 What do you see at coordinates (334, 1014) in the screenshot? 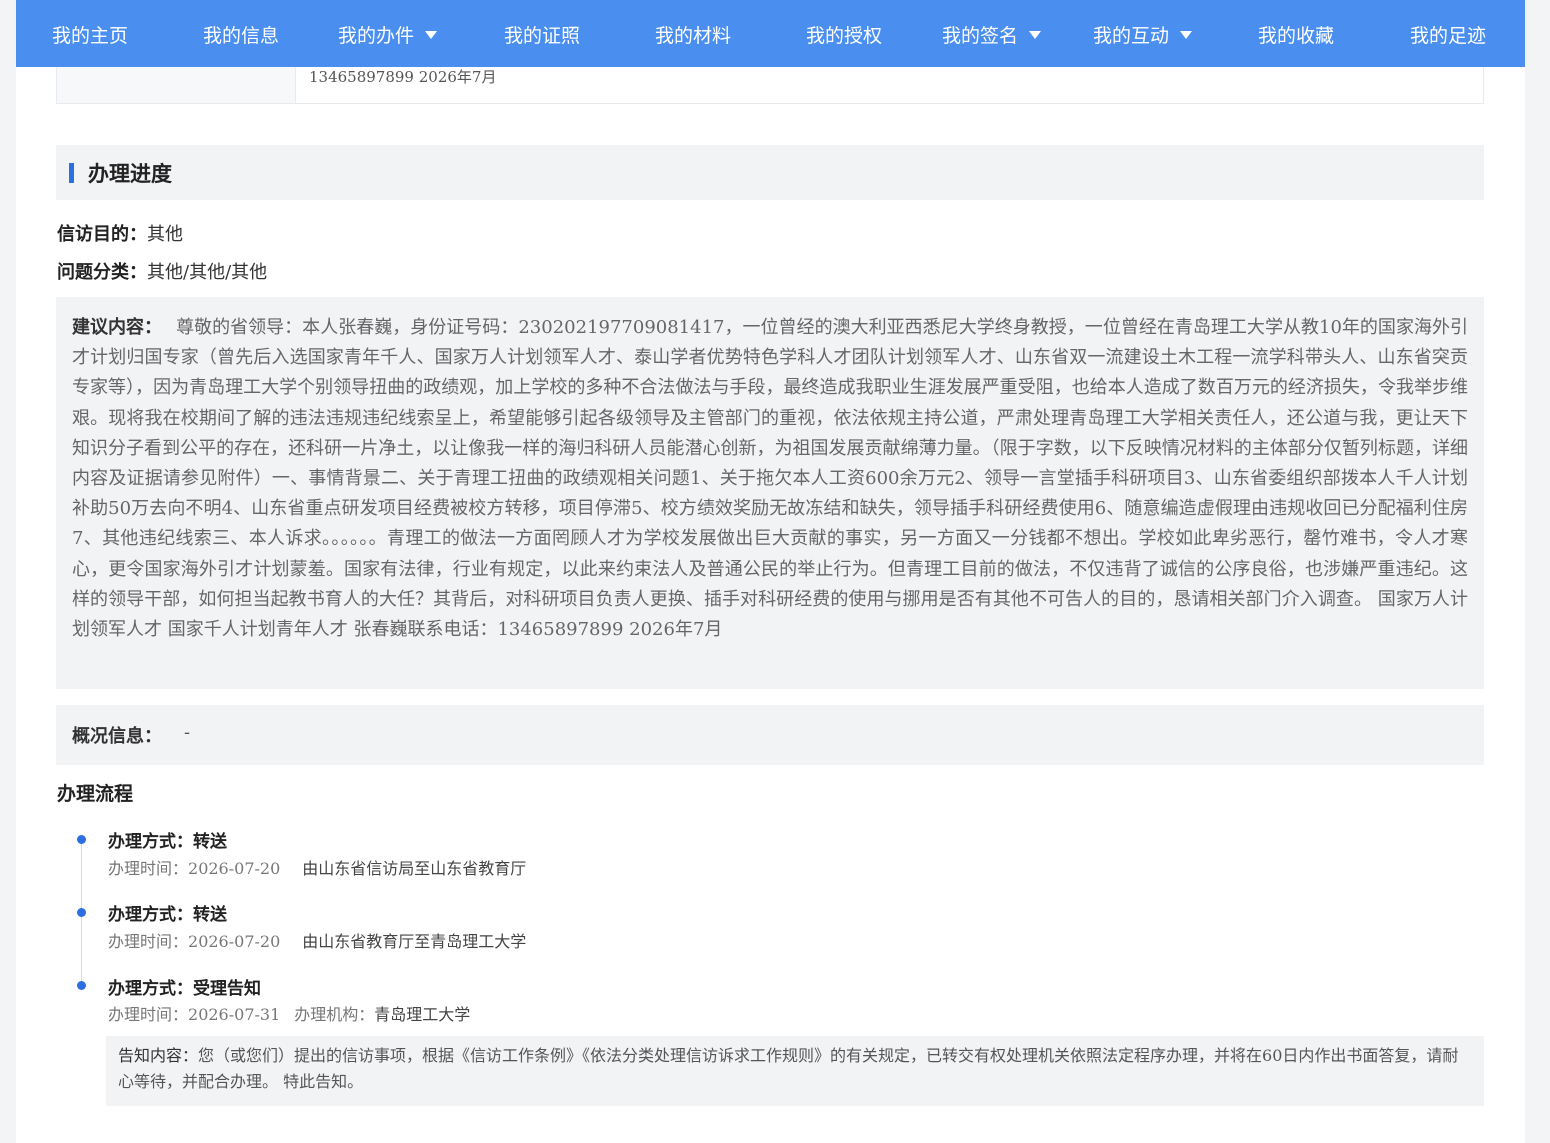
I see `step-org-label: 办理机构：` at bounding box center [334, 1014].